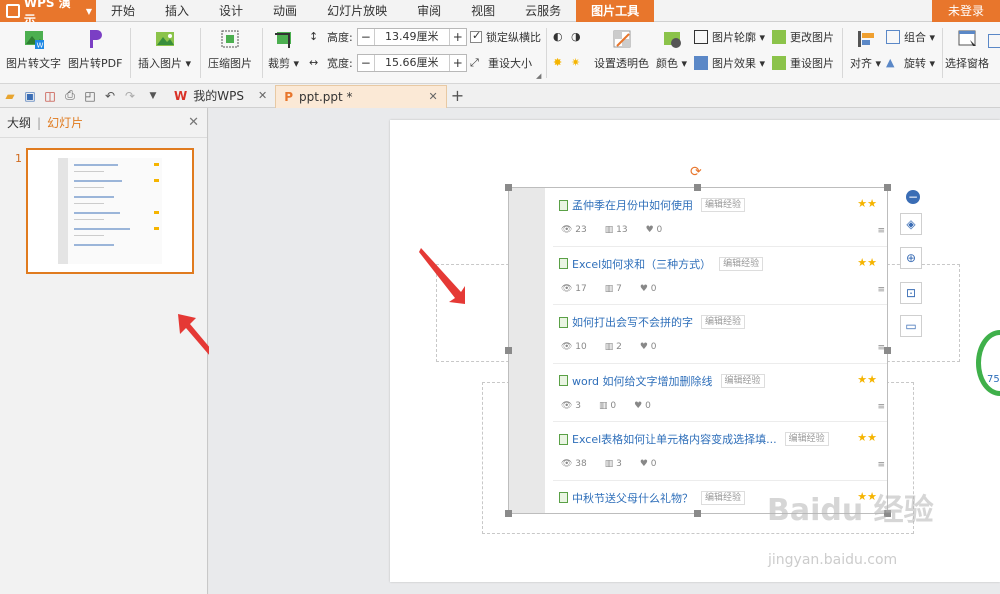 Image resolution: width=1000 pixels, height=594 pixels. What do you see at coordinates (739, 37) in the screenshot?
I see `picture-outline-label: 图片轮廓 ▾` at bounding box center [739, 37].